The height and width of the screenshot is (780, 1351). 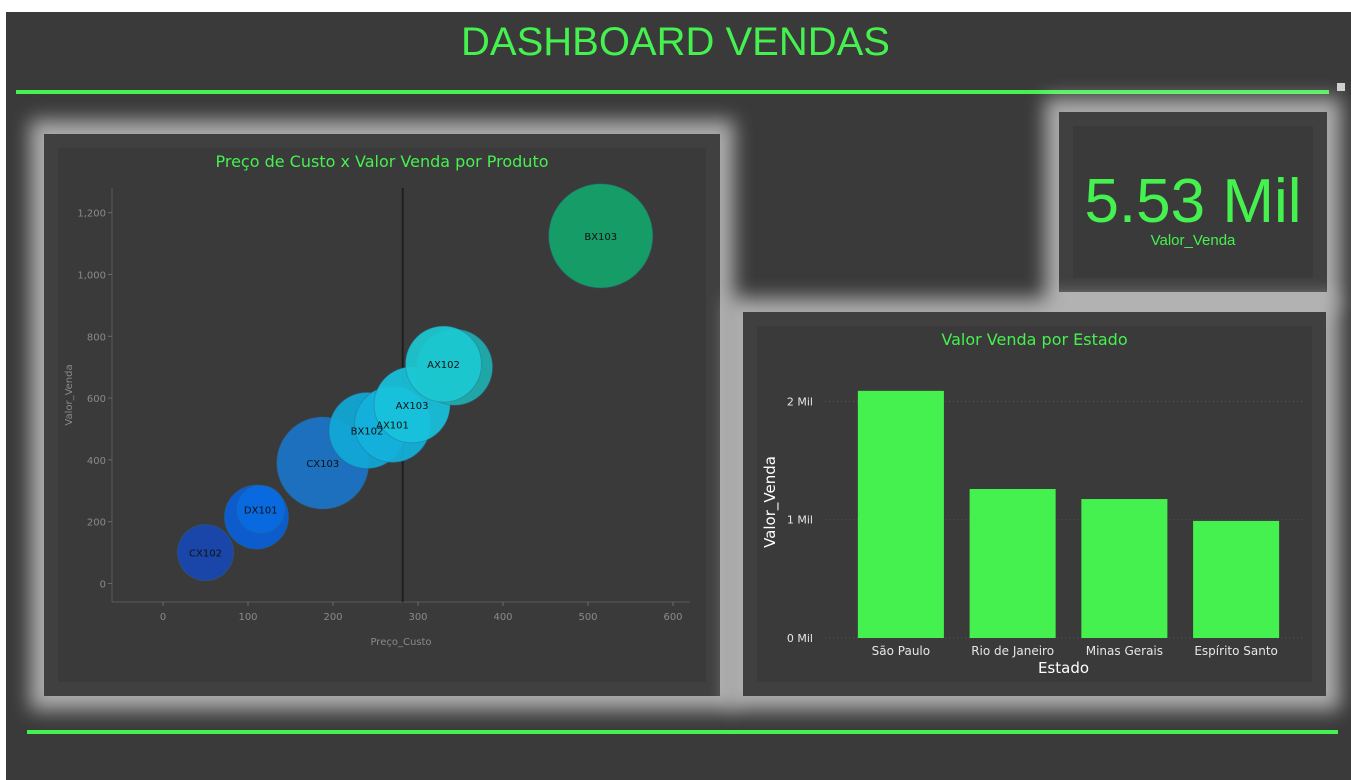 I want to click on bubble-label: CX103, so click(x=322, y=464).